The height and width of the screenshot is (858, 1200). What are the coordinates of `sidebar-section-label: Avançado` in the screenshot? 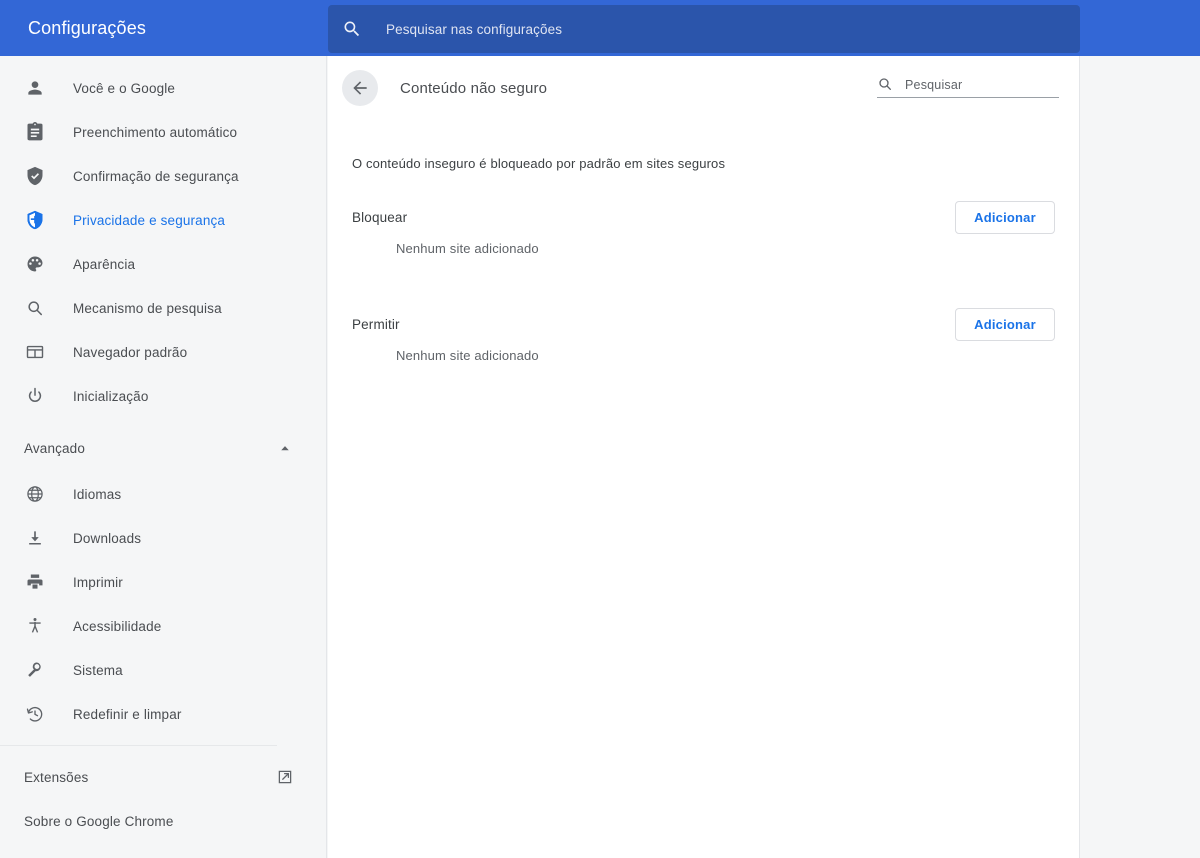 It's located at (55, 448).